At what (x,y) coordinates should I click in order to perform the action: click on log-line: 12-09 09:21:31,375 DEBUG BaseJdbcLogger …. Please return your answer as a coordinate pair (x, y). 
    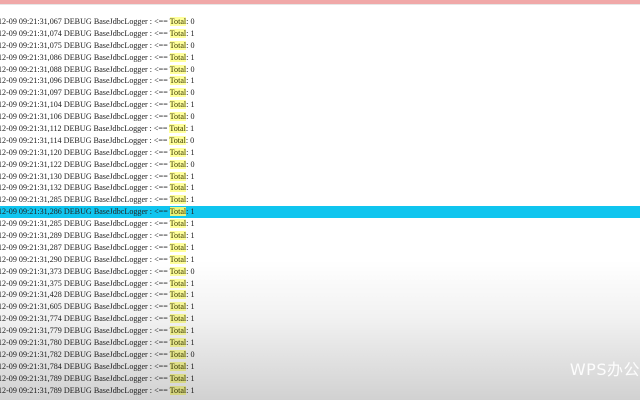
    Looking at the image, I should click on (320, 284).